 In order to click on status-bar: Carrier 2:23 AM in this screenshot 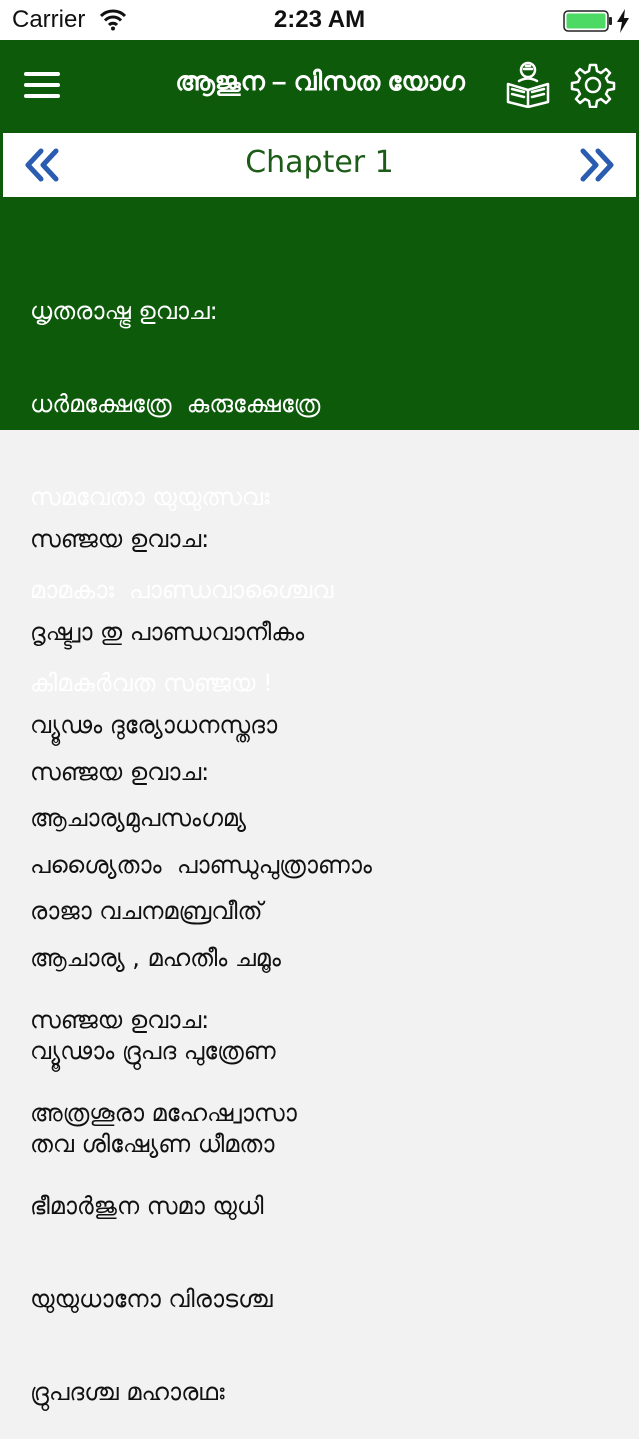, I will do `click(319, 20)`.